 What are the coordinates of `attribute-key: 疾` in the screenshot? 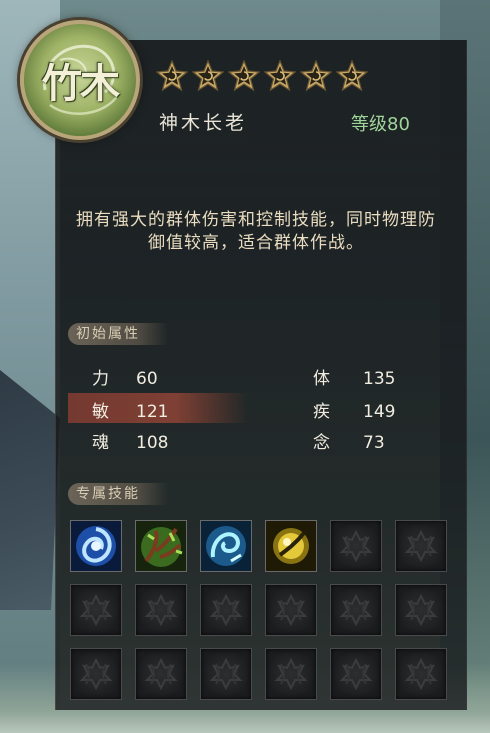 It's located at (321, 412).